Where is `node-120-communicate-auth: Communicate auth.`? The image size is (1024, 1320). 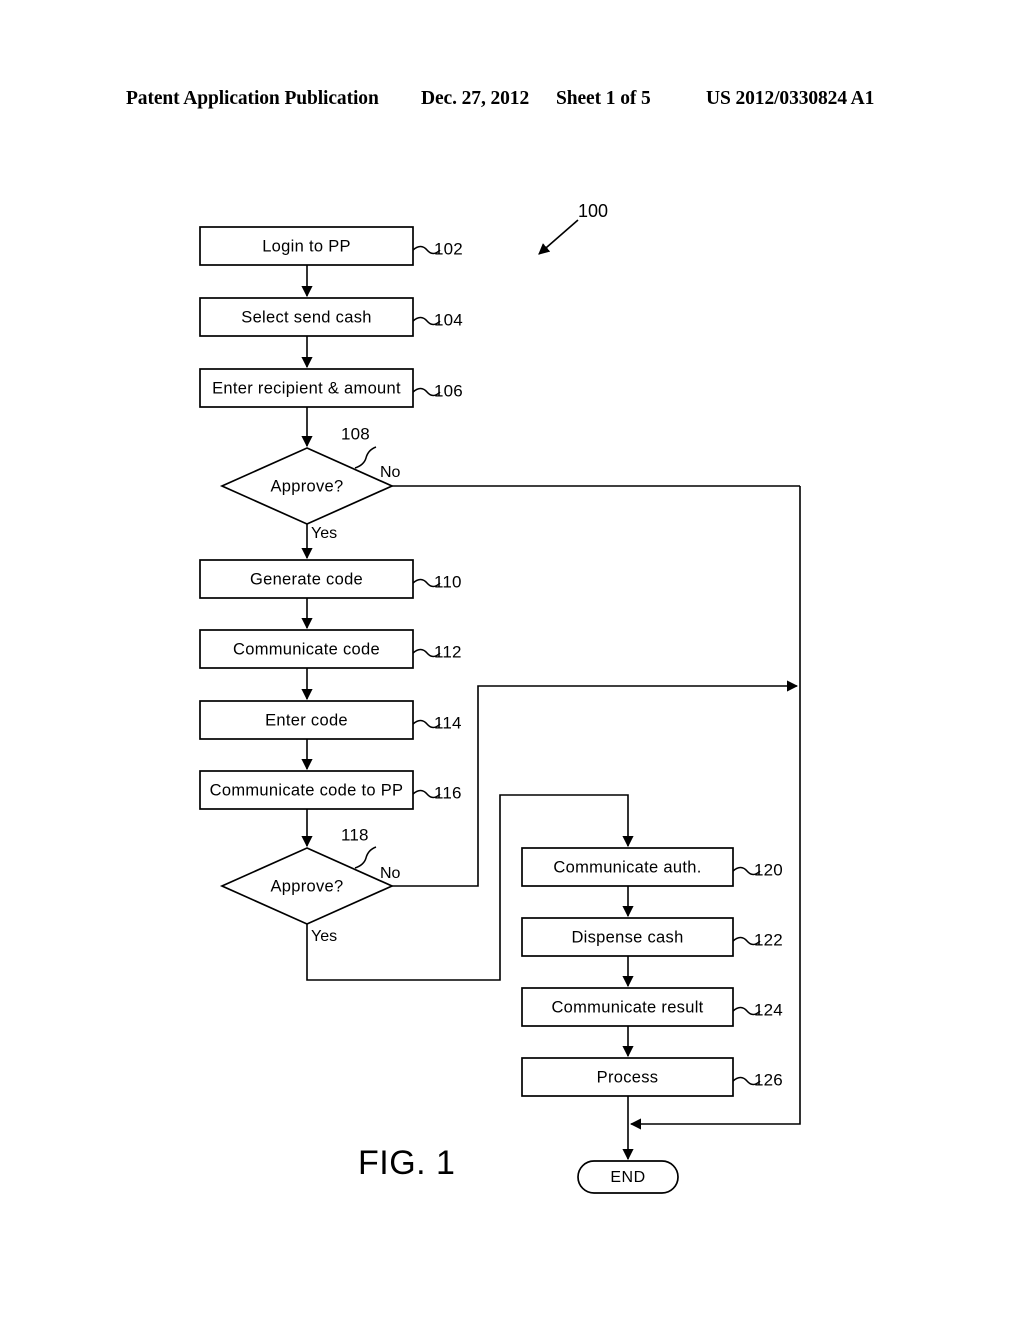
node-120-communicate-auth: Communicate auth. is located at coordinates (627, 867).